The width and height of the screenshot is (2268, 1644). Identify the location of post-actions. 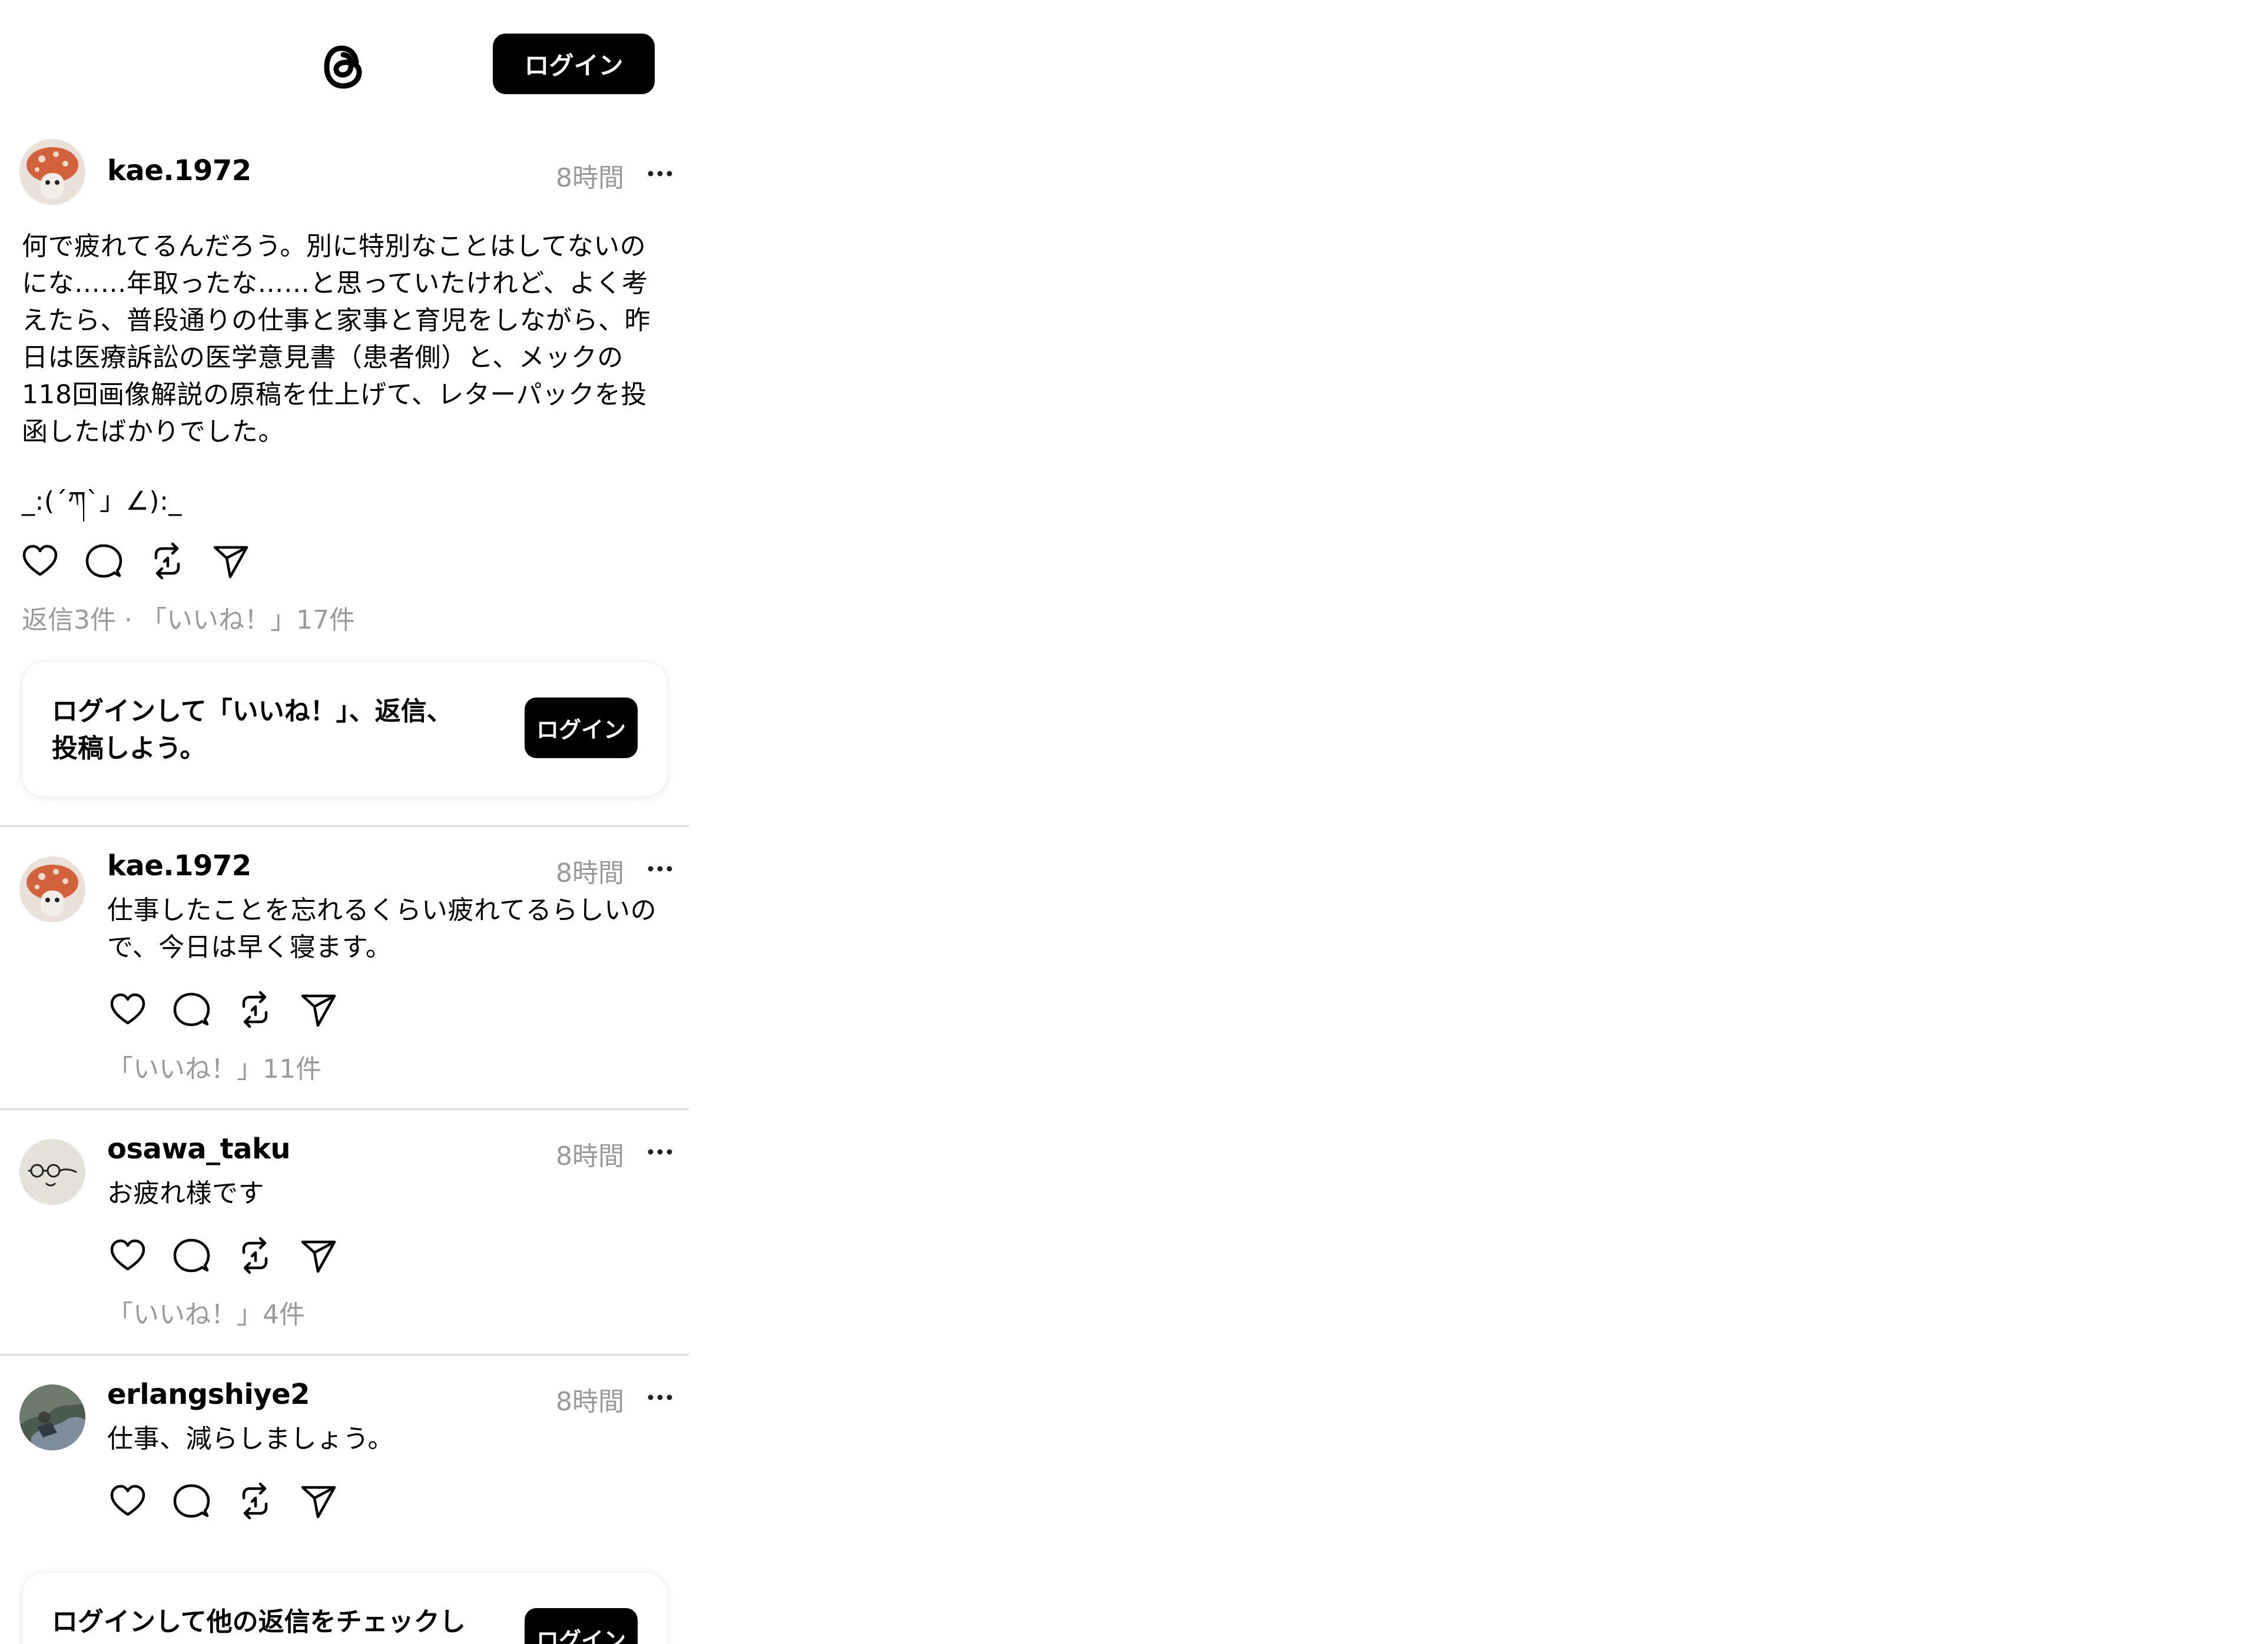
(135, 561).